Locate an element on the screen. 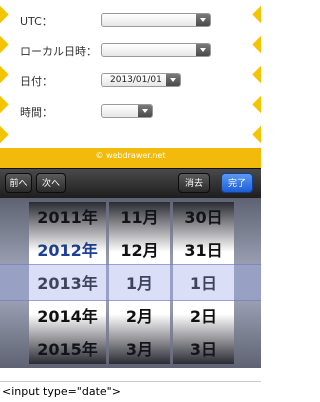 Image resolution: width=320 pixels, height=402 pixels. time-label: 時間： is located at coordinates (36, 112).